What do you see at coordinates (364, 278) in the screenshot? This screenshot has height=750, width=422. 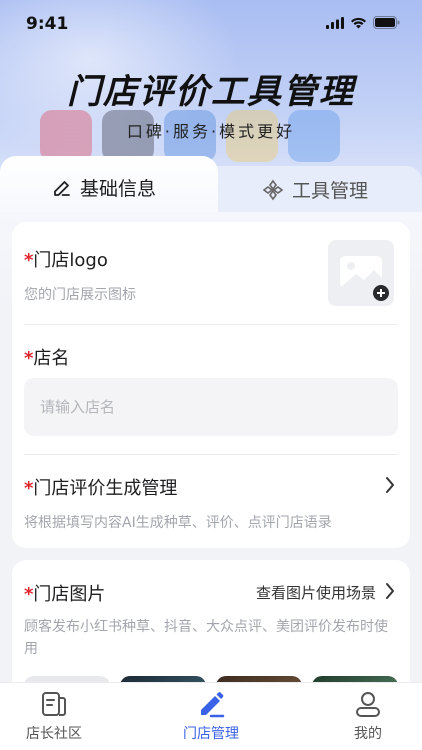 I see `image-placeholder-icon` at bounding box center [364, 278].